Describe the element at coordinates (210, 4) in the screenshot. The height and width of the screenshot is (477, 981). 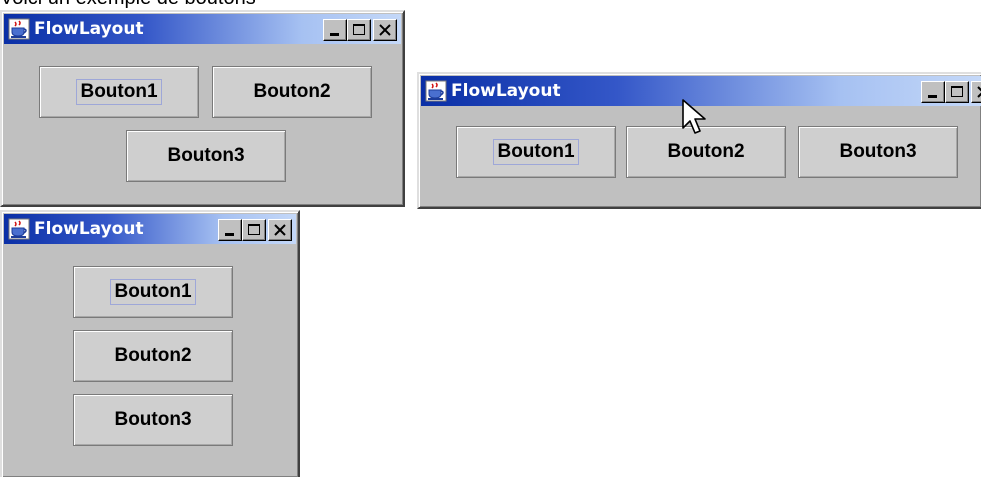
I see `page-caption: Voici un exemple de boutons` at that location.